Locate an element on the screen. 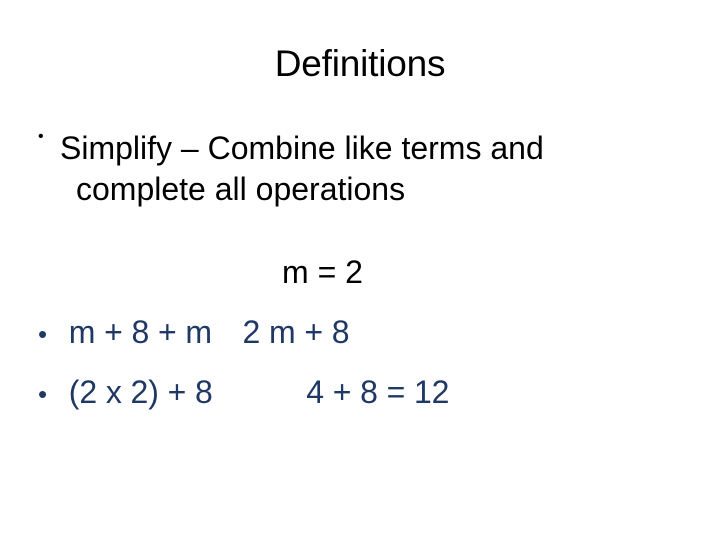 This screenshot has width=720, height=540. bullet-item-expression: • m + 8 + m 2 m + 8 is located at coordinates (194, 333).